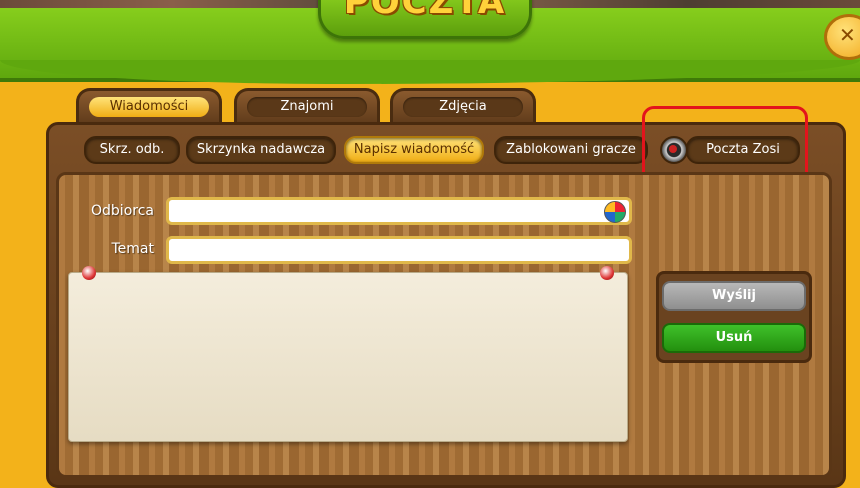  What do you see at coordinates (734, 338) in the screenshot?
I see `delete-button: Usuń` at bounding box center [734, 338].